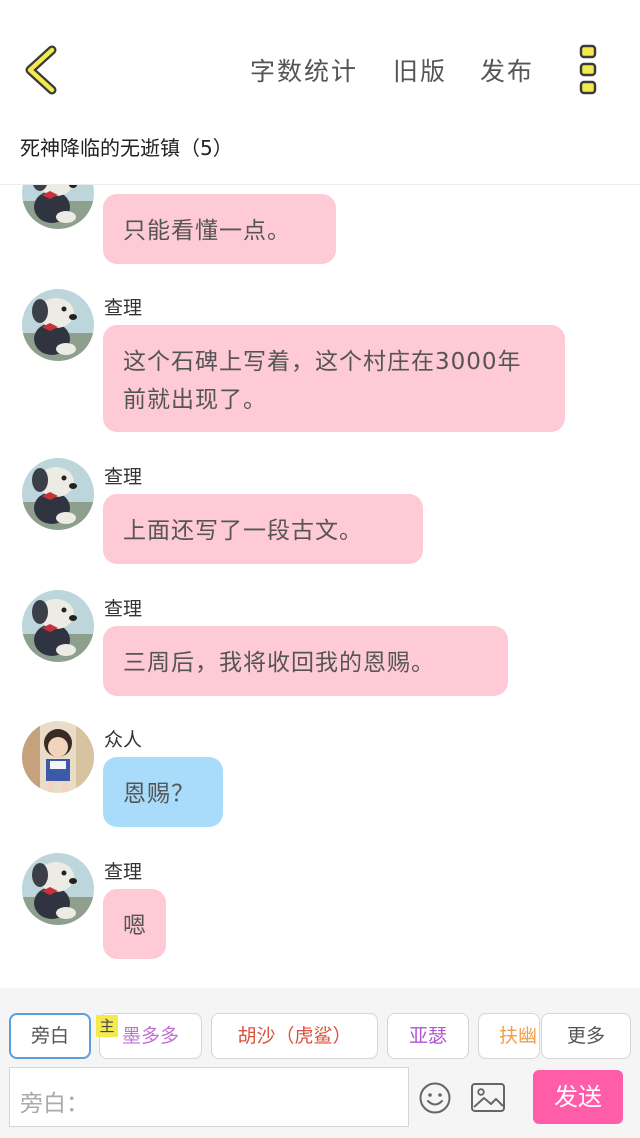 The width and height of the screenshot is (640, 1138). What do you see at coordinates (509, 1036) in the screenshot?
I see `role-fuyou-button: 扶幽` at bounding box center [509, 1036].